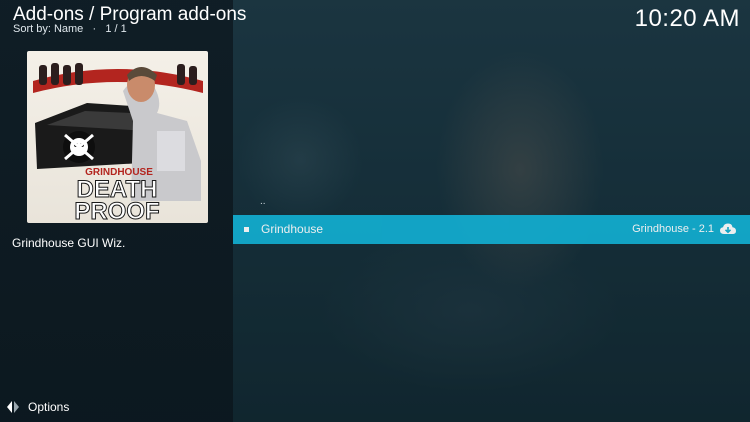 Image resolution: width=750 pixels, height=422 pixels. I want to click on addon-poster: GRINDHOUSE DEATH PROOF, so click(117, 137).